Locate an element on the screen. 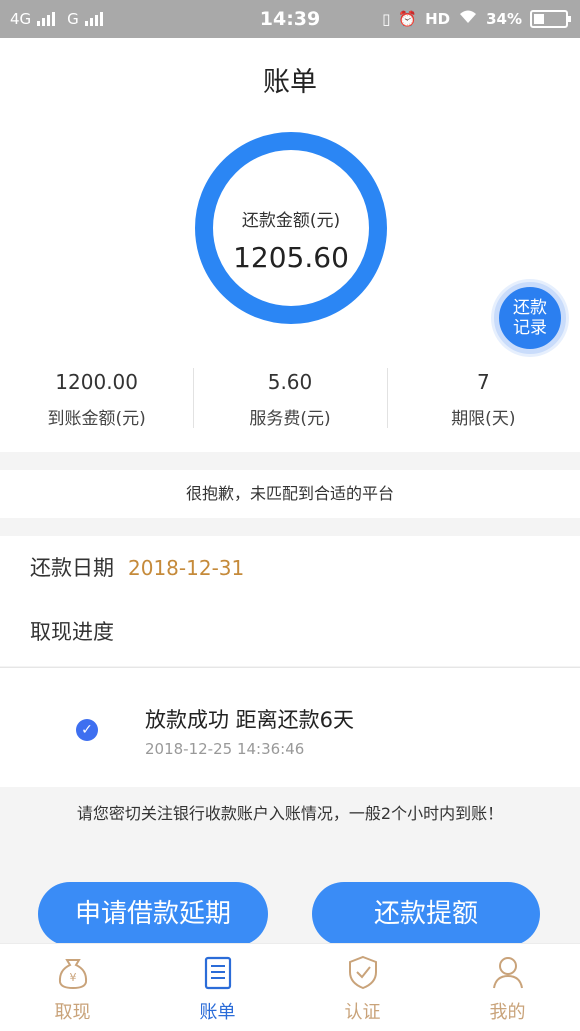 The width and height of the screenshot is (580, 1031). bill-icon is located at coordinates (217, 973).